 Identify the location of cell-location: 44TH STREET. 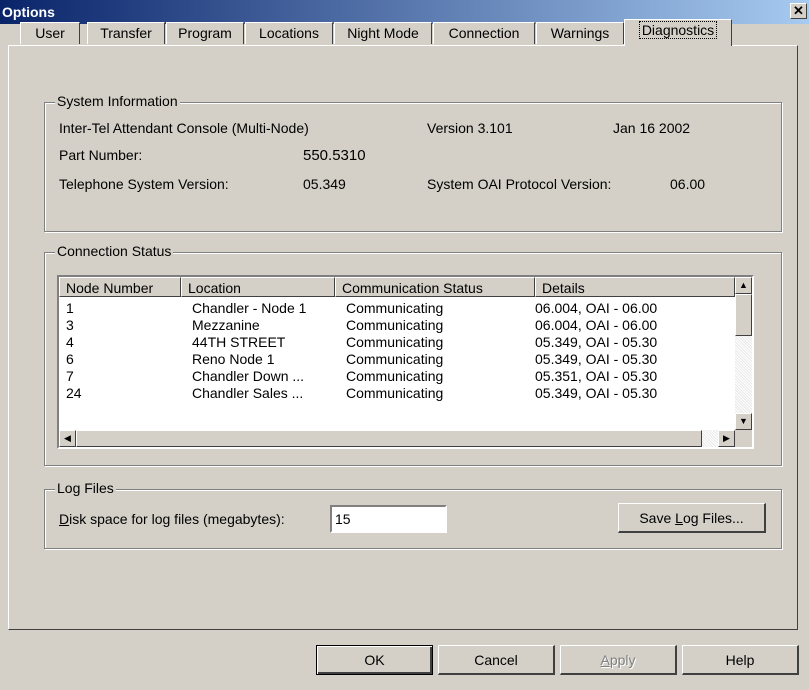
(239, 342).